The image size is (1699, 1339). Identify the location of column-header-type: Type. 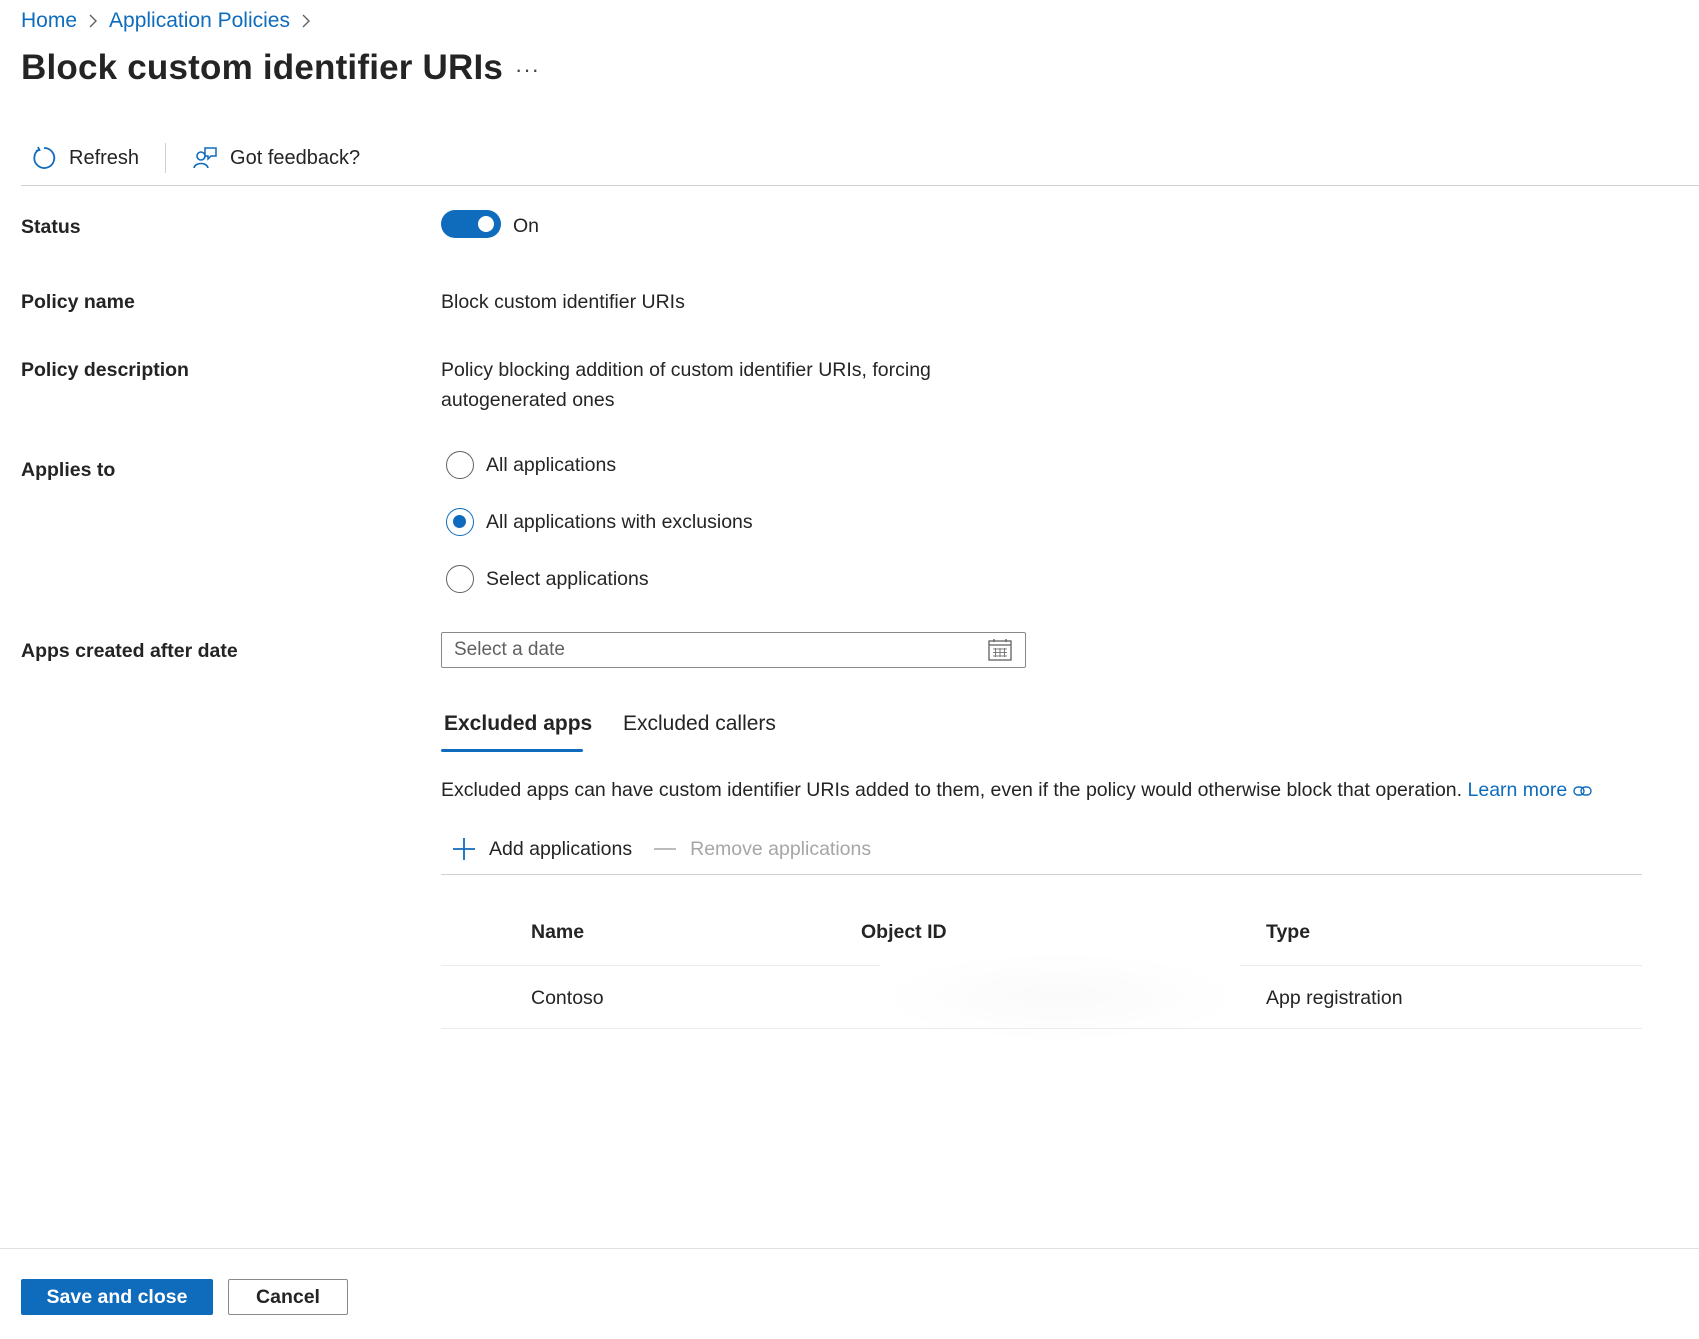
(1288, 932).